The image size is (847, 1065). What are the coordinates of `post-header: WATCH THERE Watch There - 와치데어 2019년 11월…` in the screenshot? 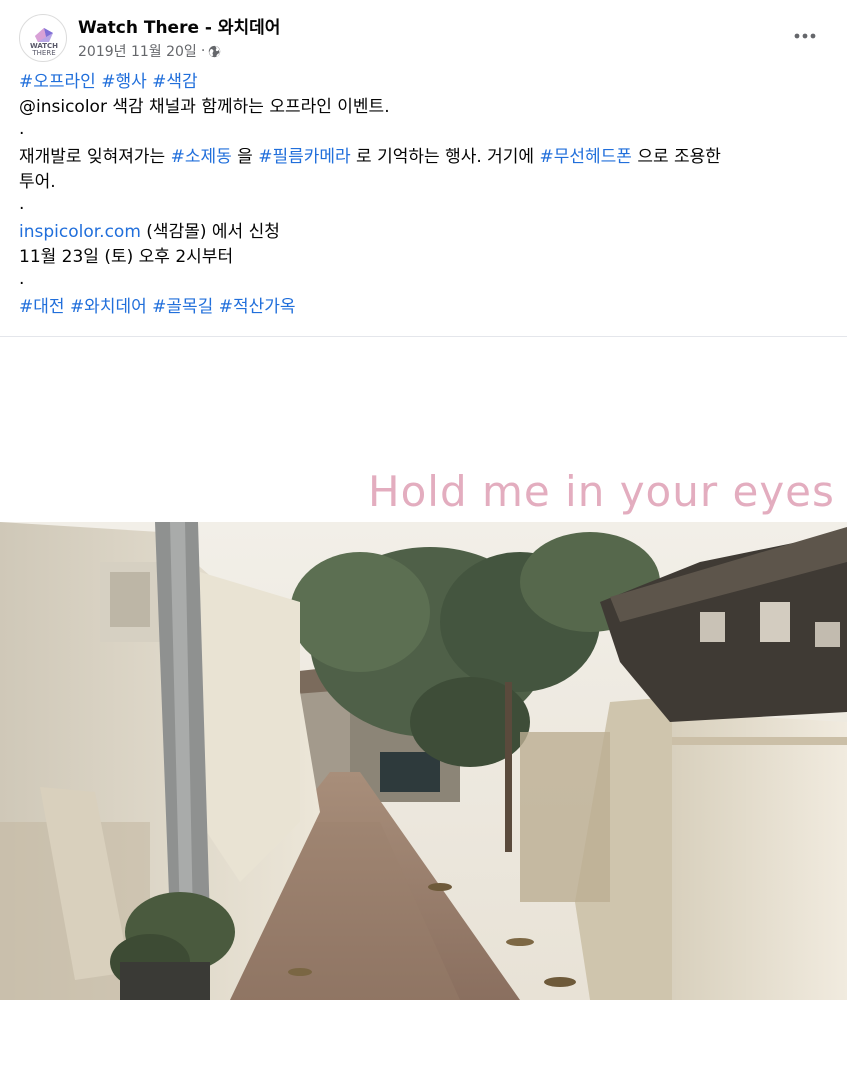 It's located at (423, 34).